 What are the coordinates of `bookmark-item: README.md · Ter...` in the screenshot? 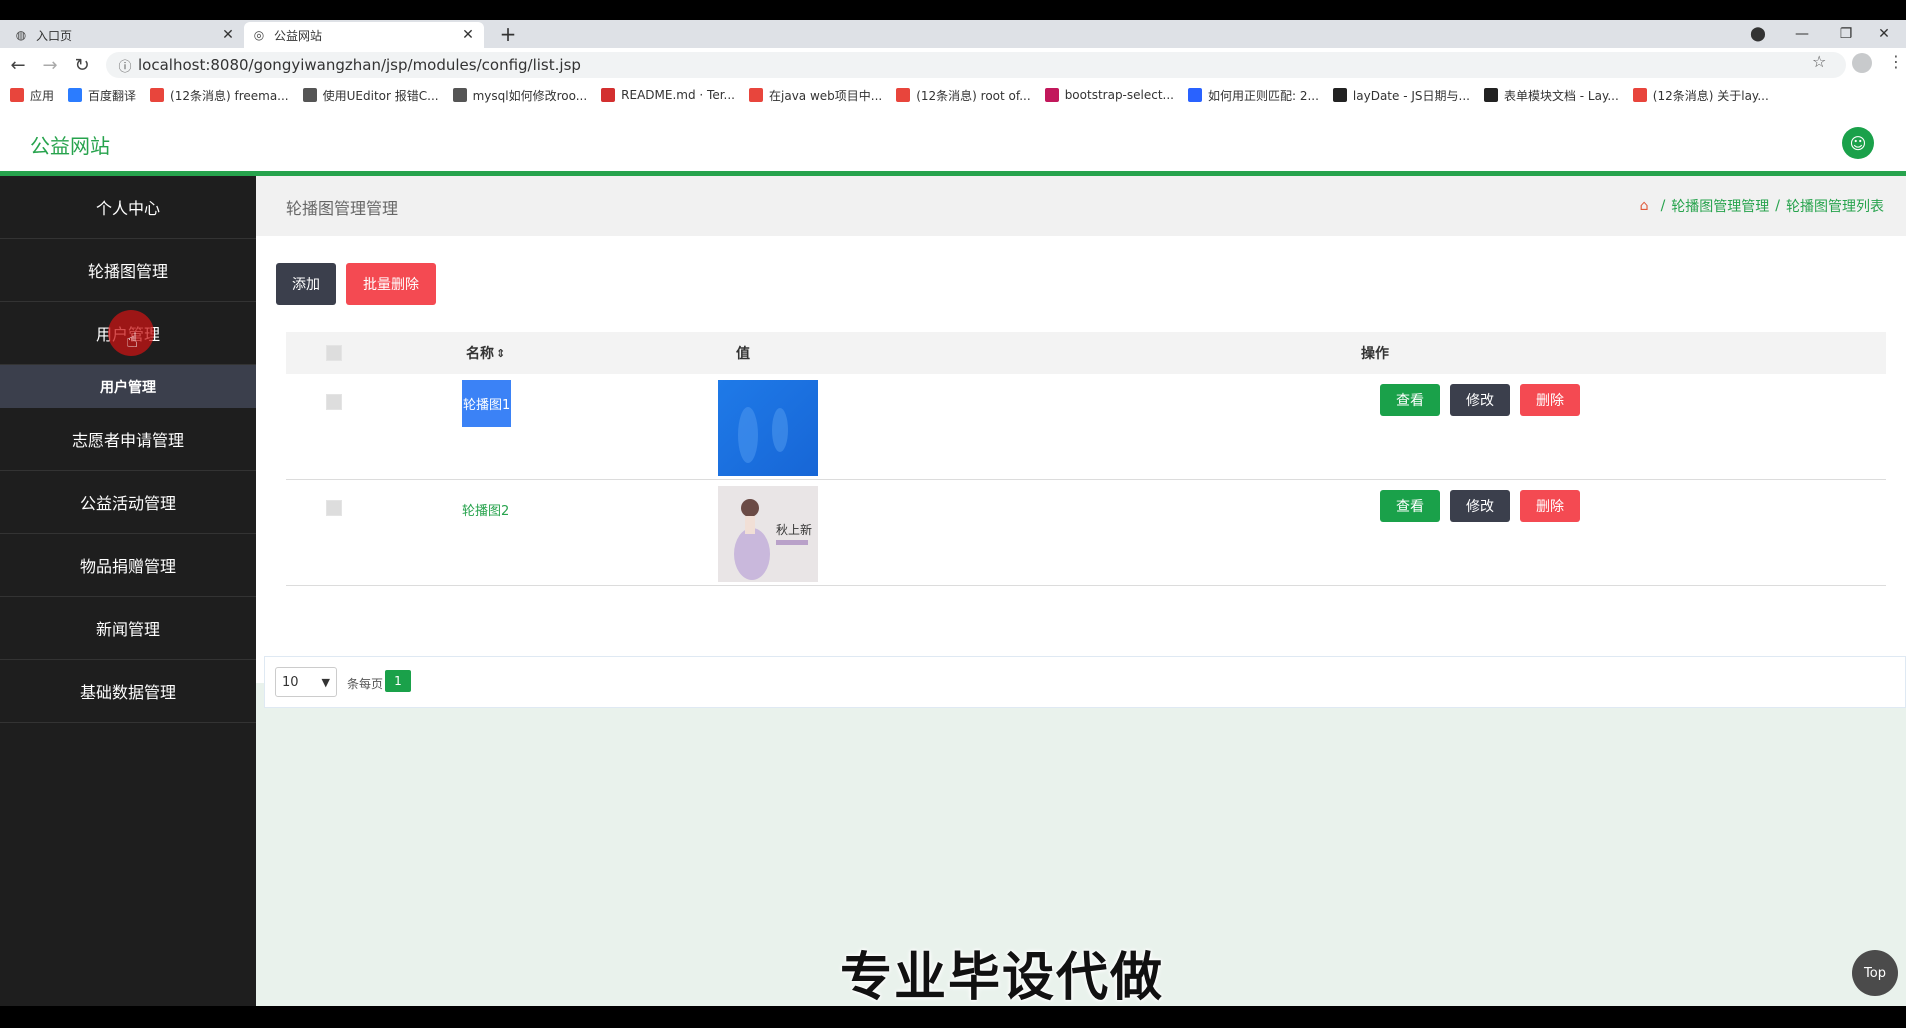 It's located at (668, 95).